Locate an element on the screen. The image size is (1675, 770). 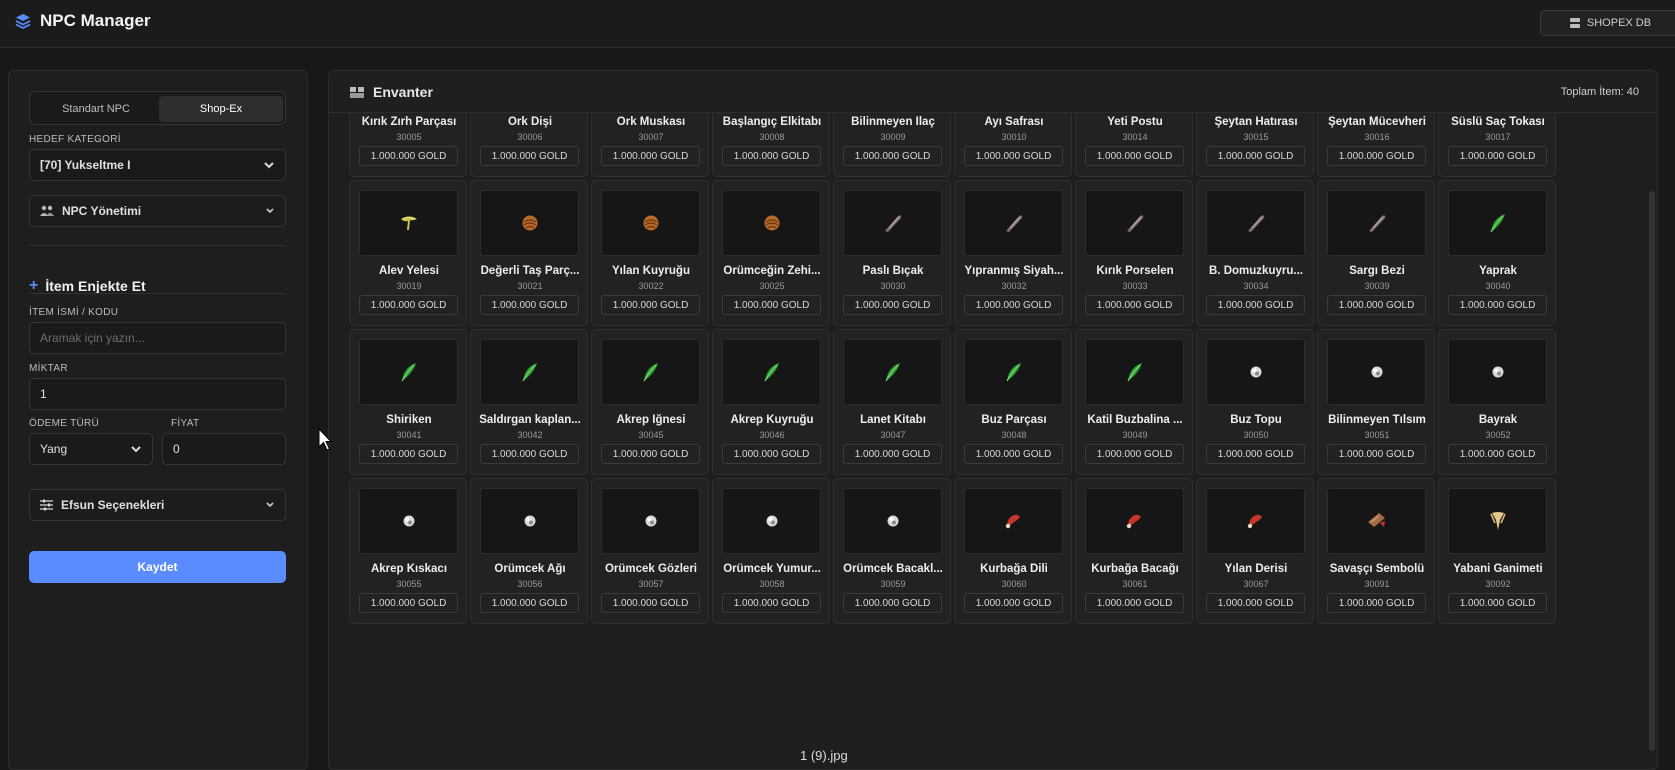
item-card: Şeytan Hatırası 30015 1.000.000 GOLD is located at coordinates (1255, 145).